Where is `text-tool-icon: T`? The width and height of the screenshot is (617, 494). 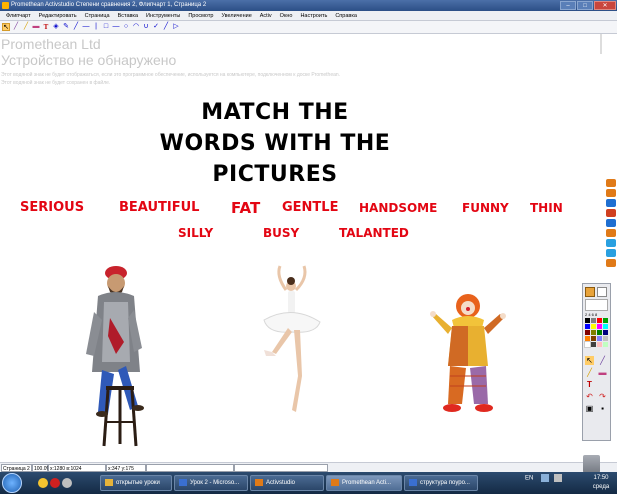
text-tool-icon: T is located at coordinates (46, 27).